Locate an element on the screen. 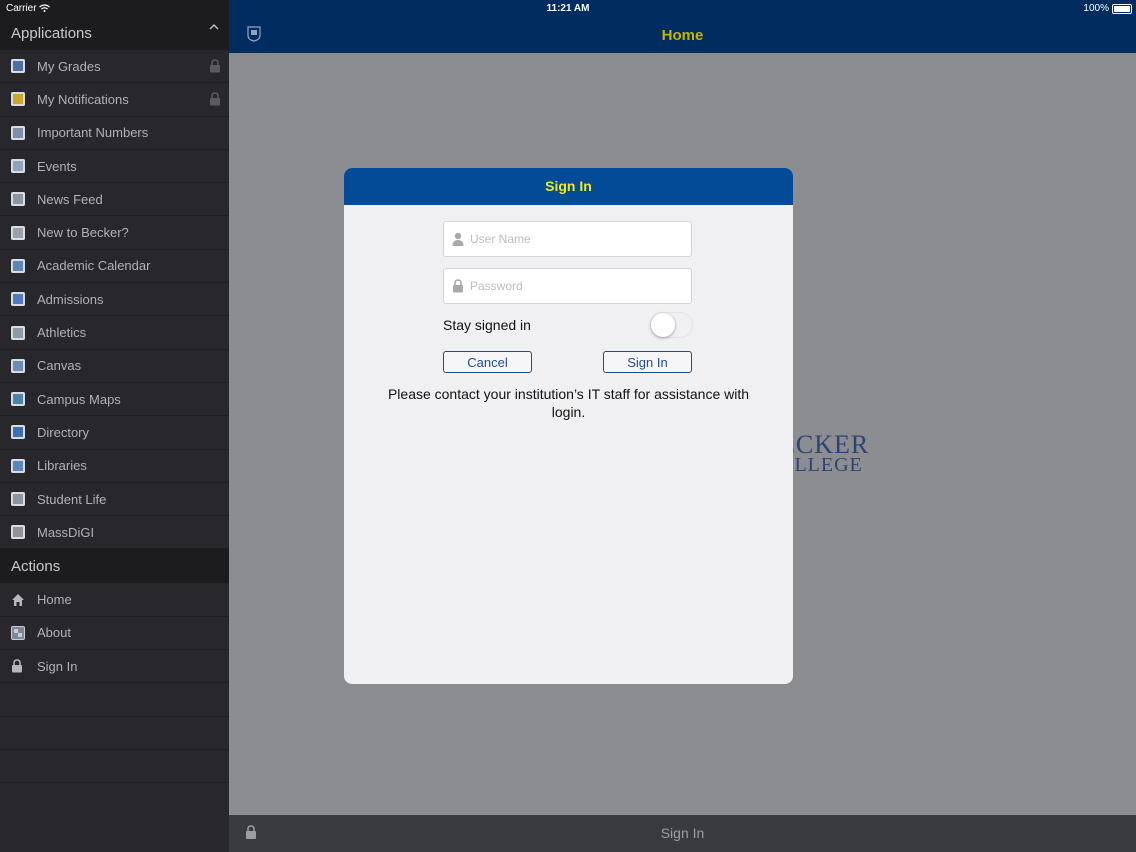 This screenshot has width=1136, height=852. username-field is located at coordinates (567, 239).